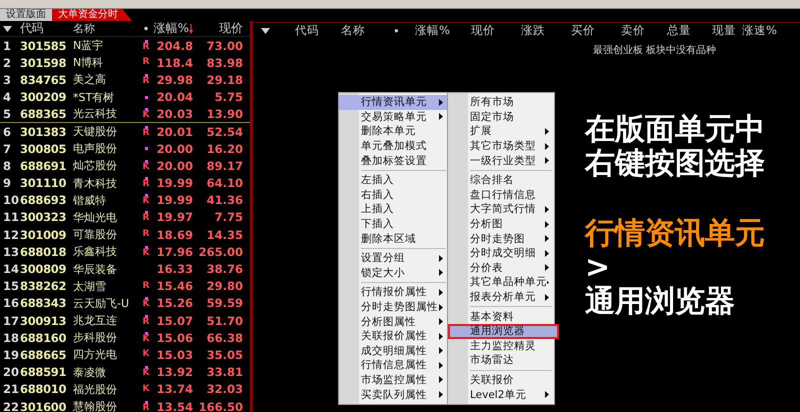  Describe the element at coordinates (501, 131) in the screenshot. I see `menu-item: 扩展` at that location.